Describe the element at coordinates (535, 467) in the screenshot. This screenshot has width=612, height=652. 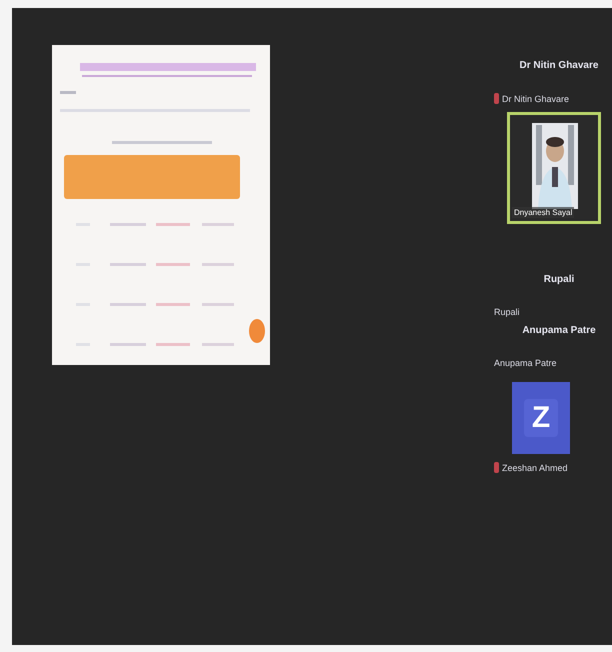
I see `participant-name: Zeeshan Ahmed` at that location.